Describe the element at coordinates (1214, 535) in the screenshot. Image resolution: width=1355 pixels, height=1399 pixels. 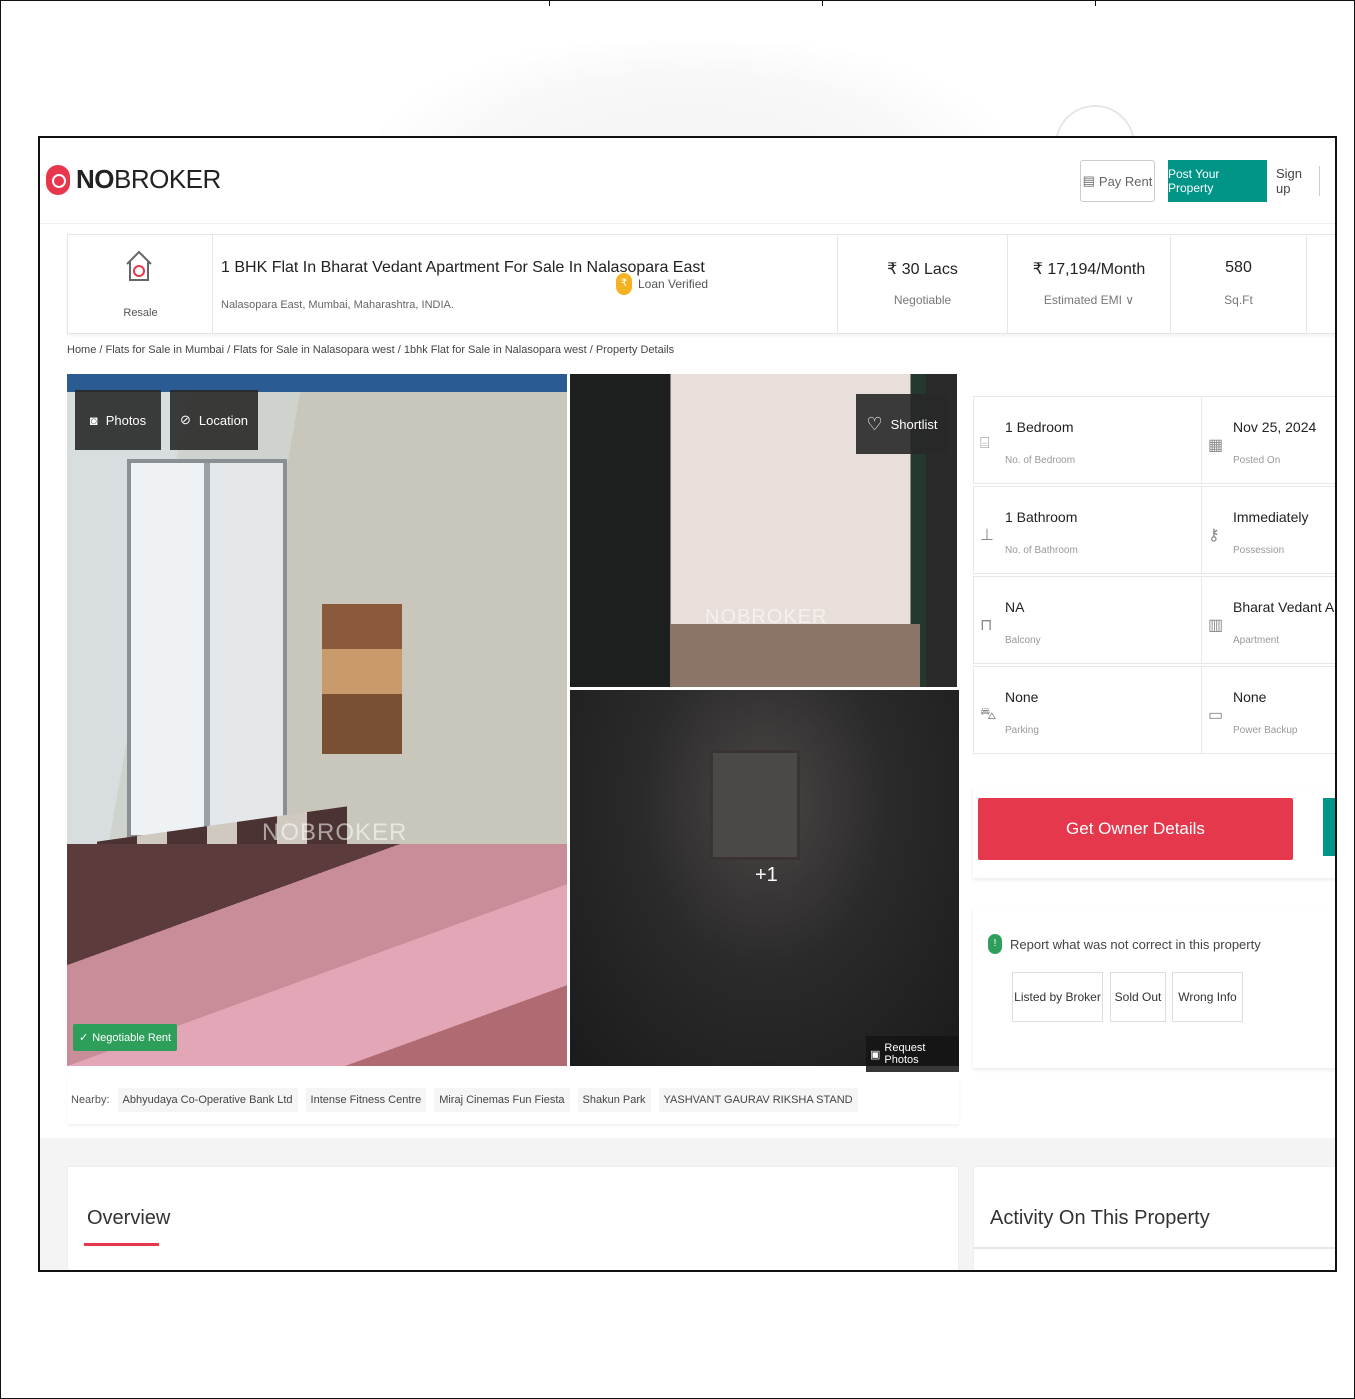
I see `key-icon: ⚷` at that location.